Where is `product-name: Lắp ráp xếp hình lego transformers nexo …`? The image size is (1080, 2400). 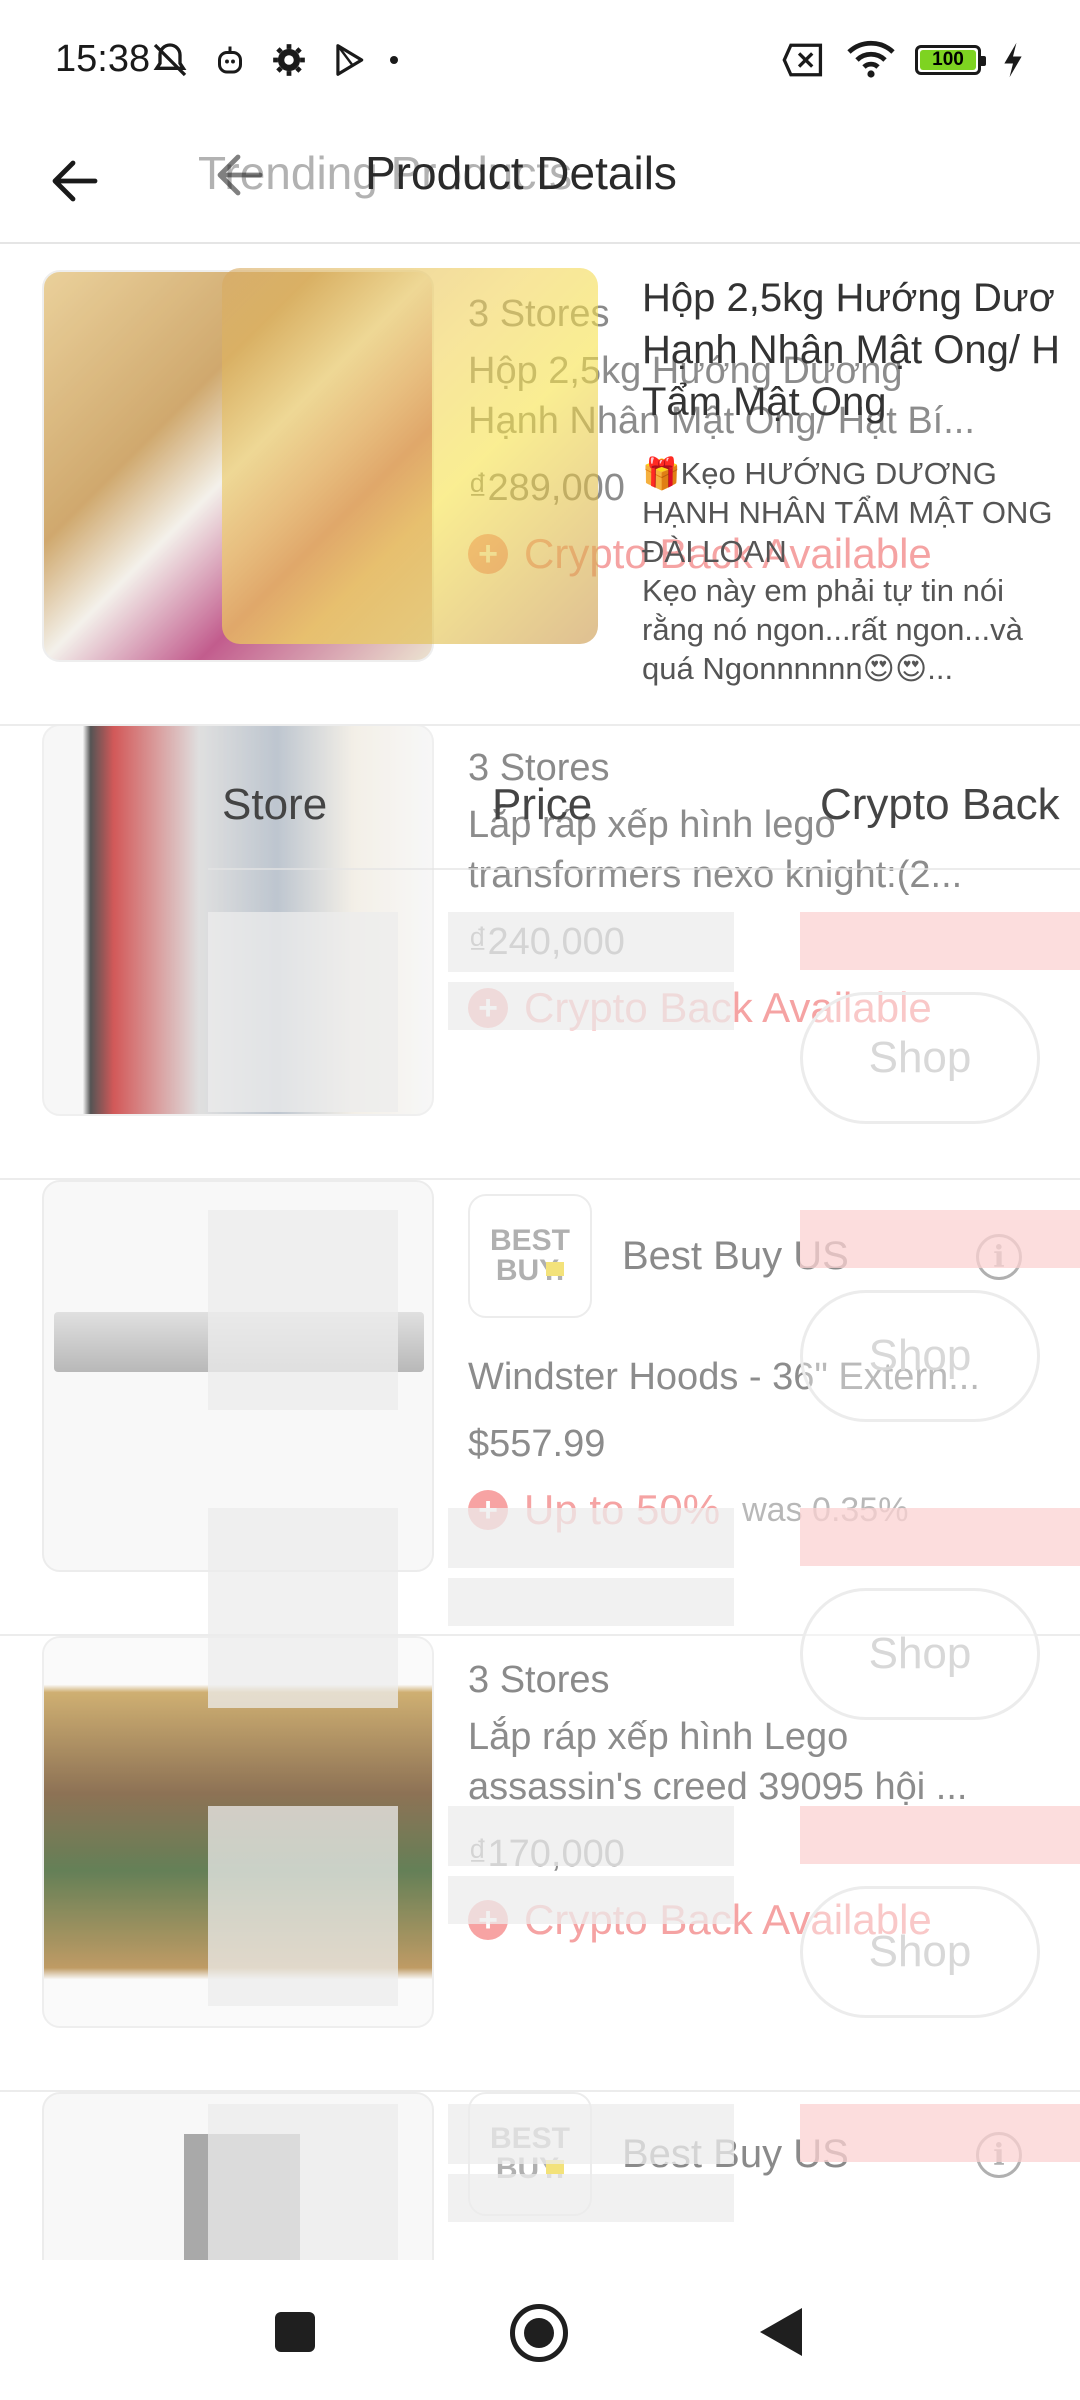 product-name: Lắp ráp xếp hình lego transformers nexo … is located at coordinates (715, 850).